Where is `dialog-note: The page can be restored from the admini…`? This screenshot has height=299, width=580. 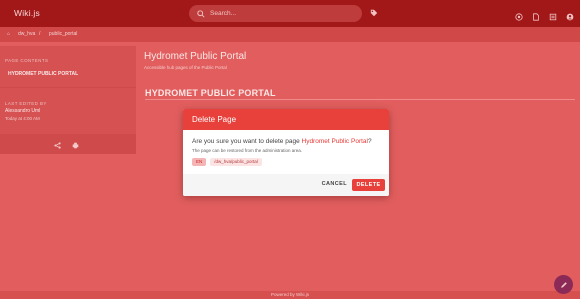
dialog-note: The page can be restored from the admini… is located at coordinates (247, 150).